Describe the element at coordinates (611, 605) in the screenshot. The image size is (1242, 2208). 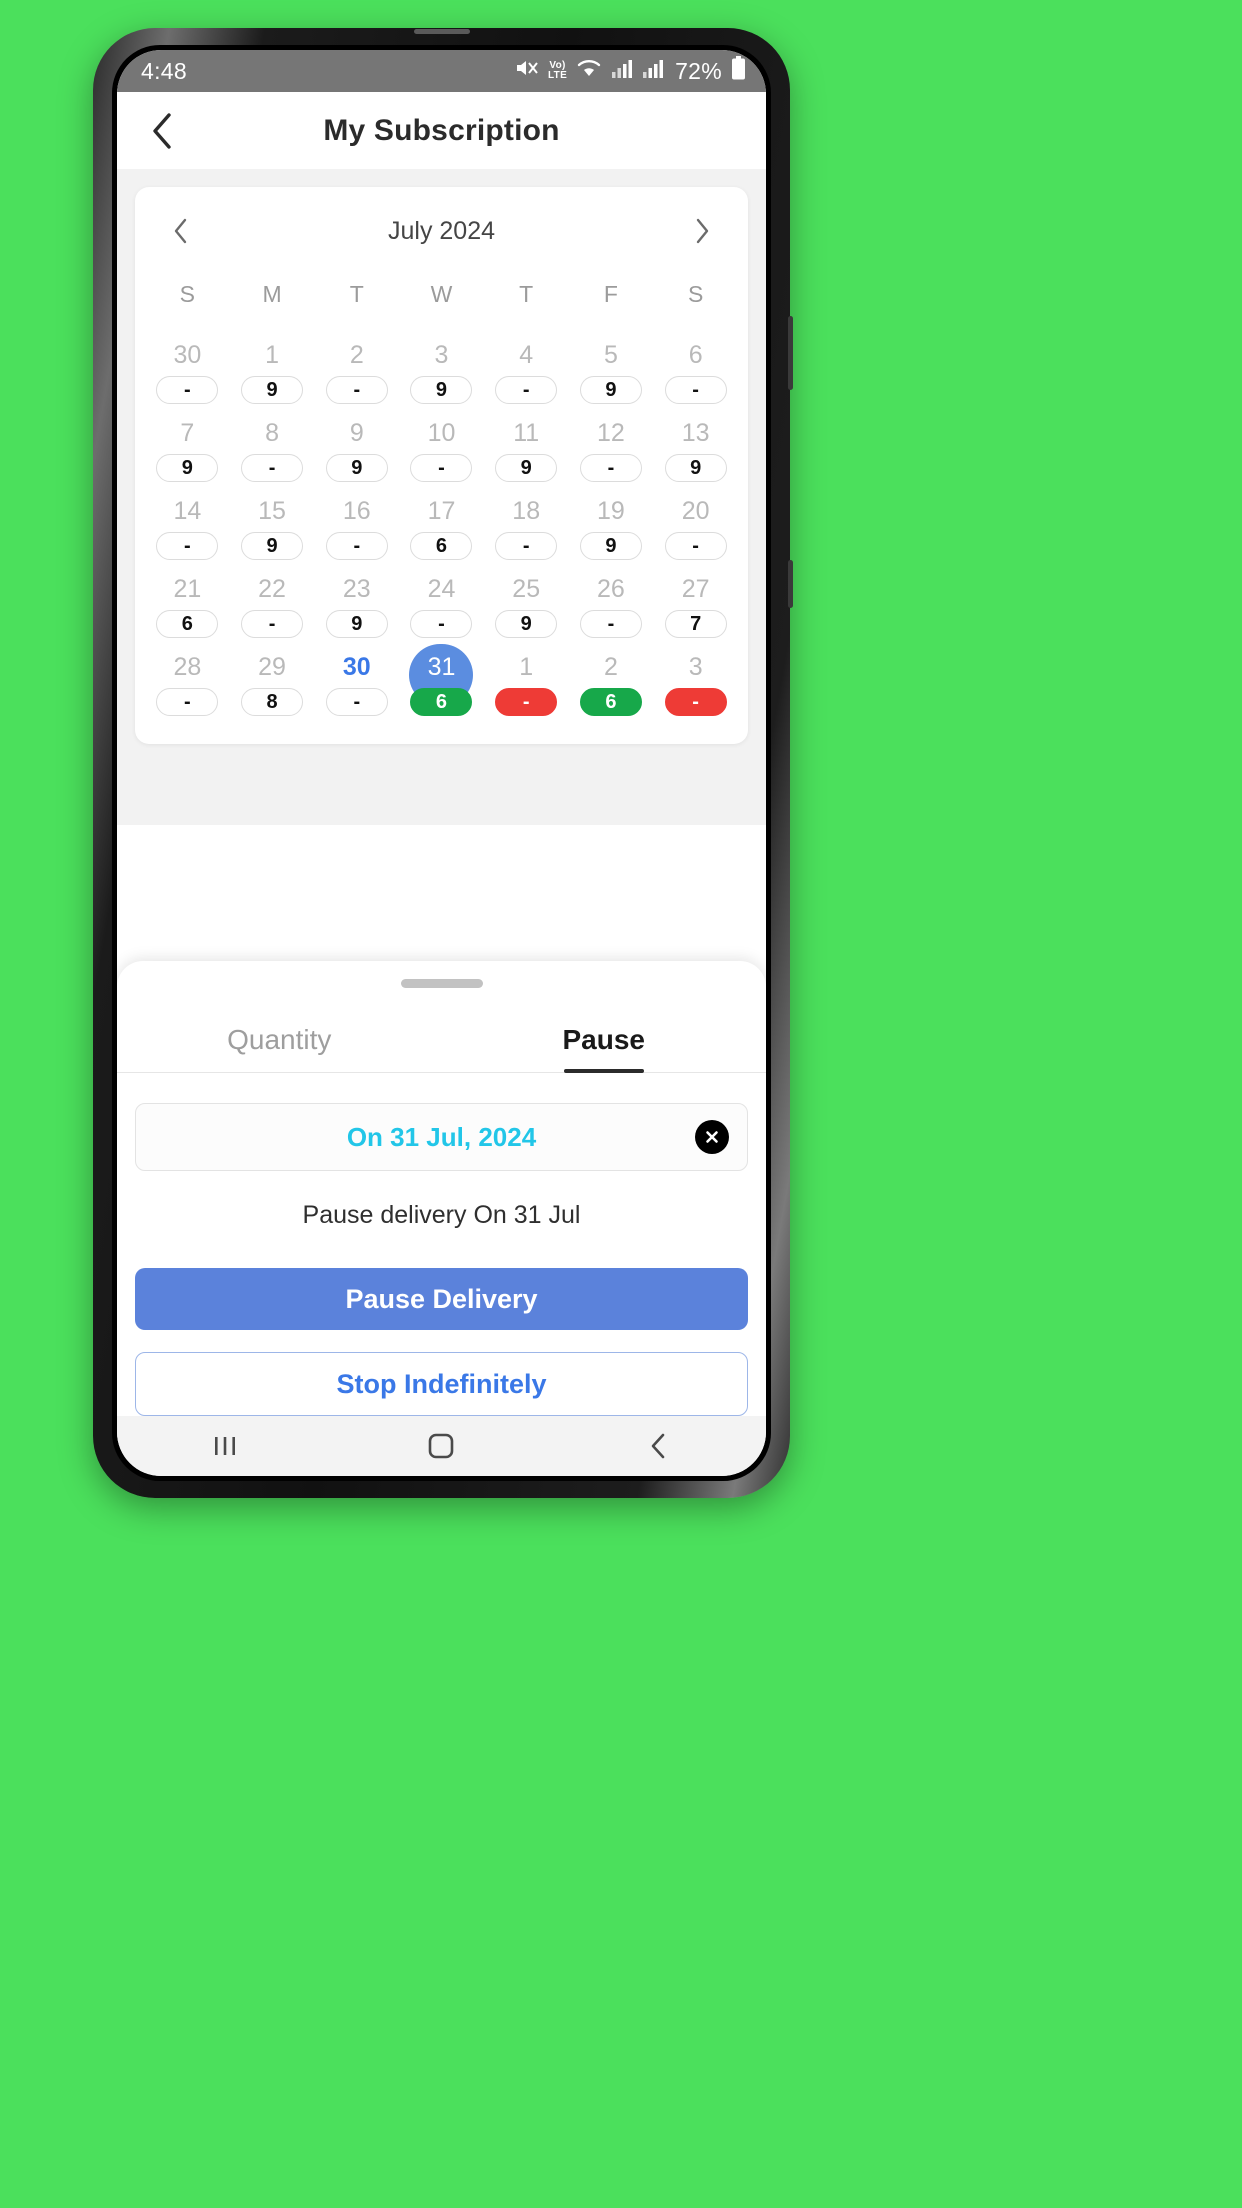
I see `calendar-day-cell: 26 -` at that location.